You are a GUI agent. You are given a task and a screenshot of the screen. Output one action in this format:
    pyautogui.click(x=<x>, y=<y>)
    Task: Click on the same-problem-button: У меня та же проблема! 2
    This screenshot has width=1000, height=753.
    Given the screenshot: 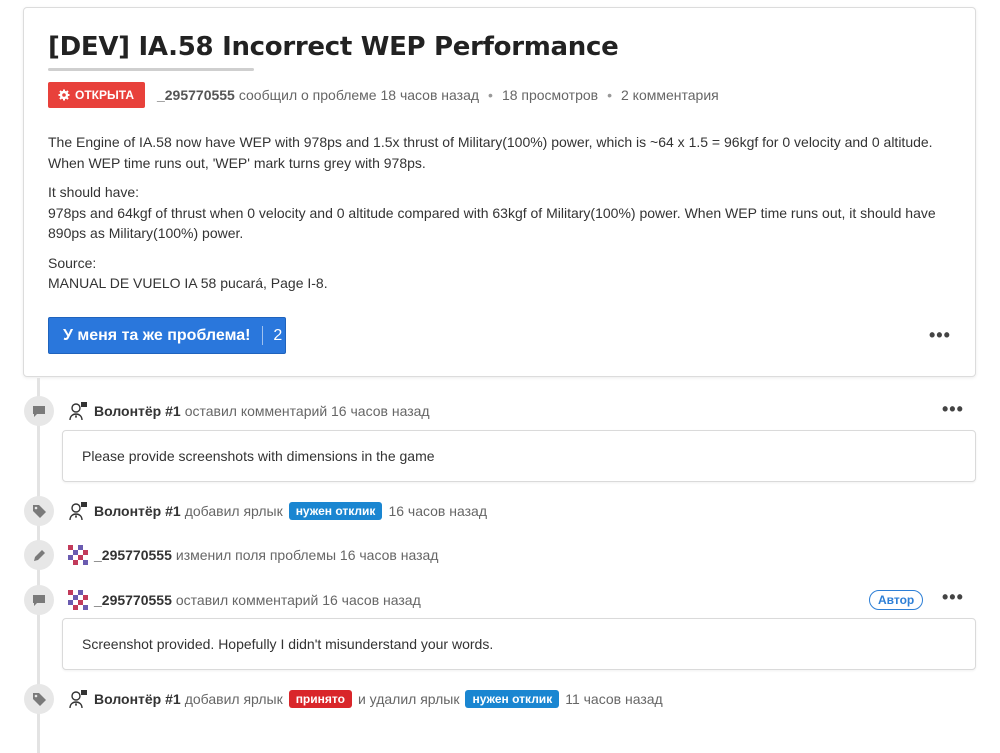 What is the action you would take?
    pyautogui.click(x=167, y=335)
    